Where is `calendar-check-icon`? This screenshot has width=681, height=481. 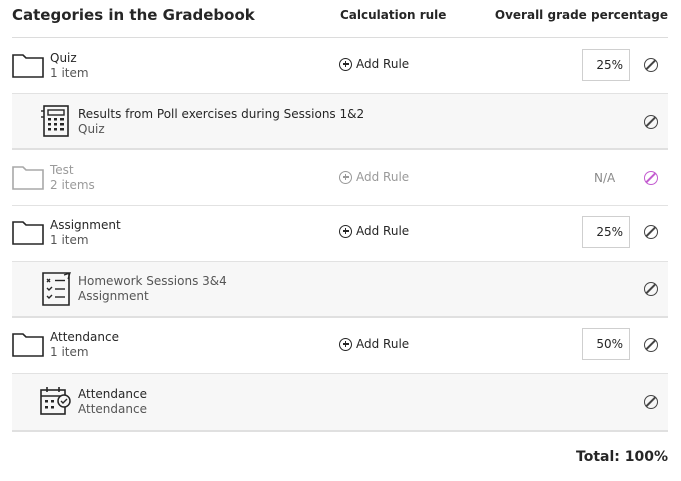
calendar-check-icon is located at coordinates (55, 401).